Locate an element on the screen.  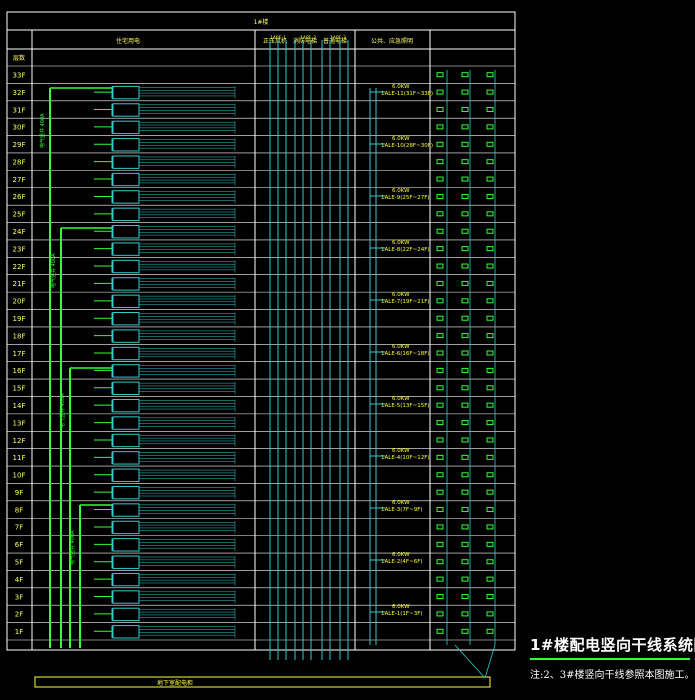
basement-bus is located at coordinates (262, 682).